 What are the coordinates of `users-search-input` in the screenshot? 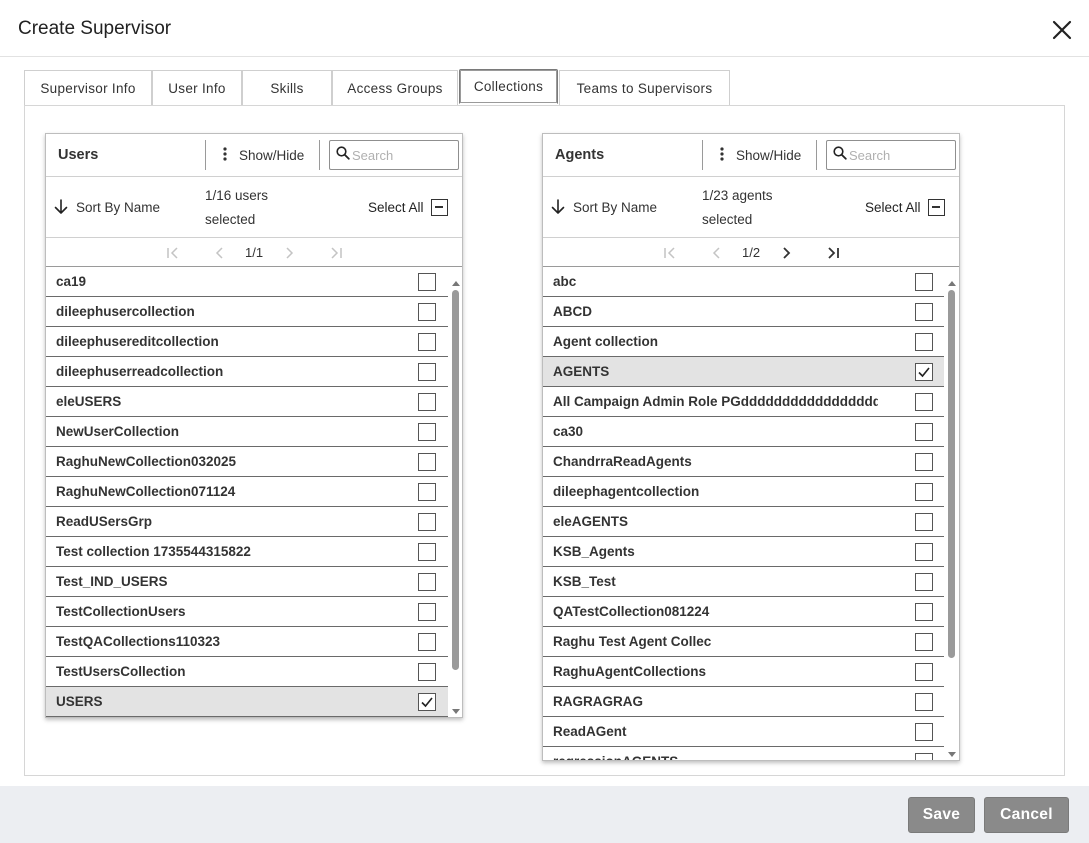 It's located at (402, 155).